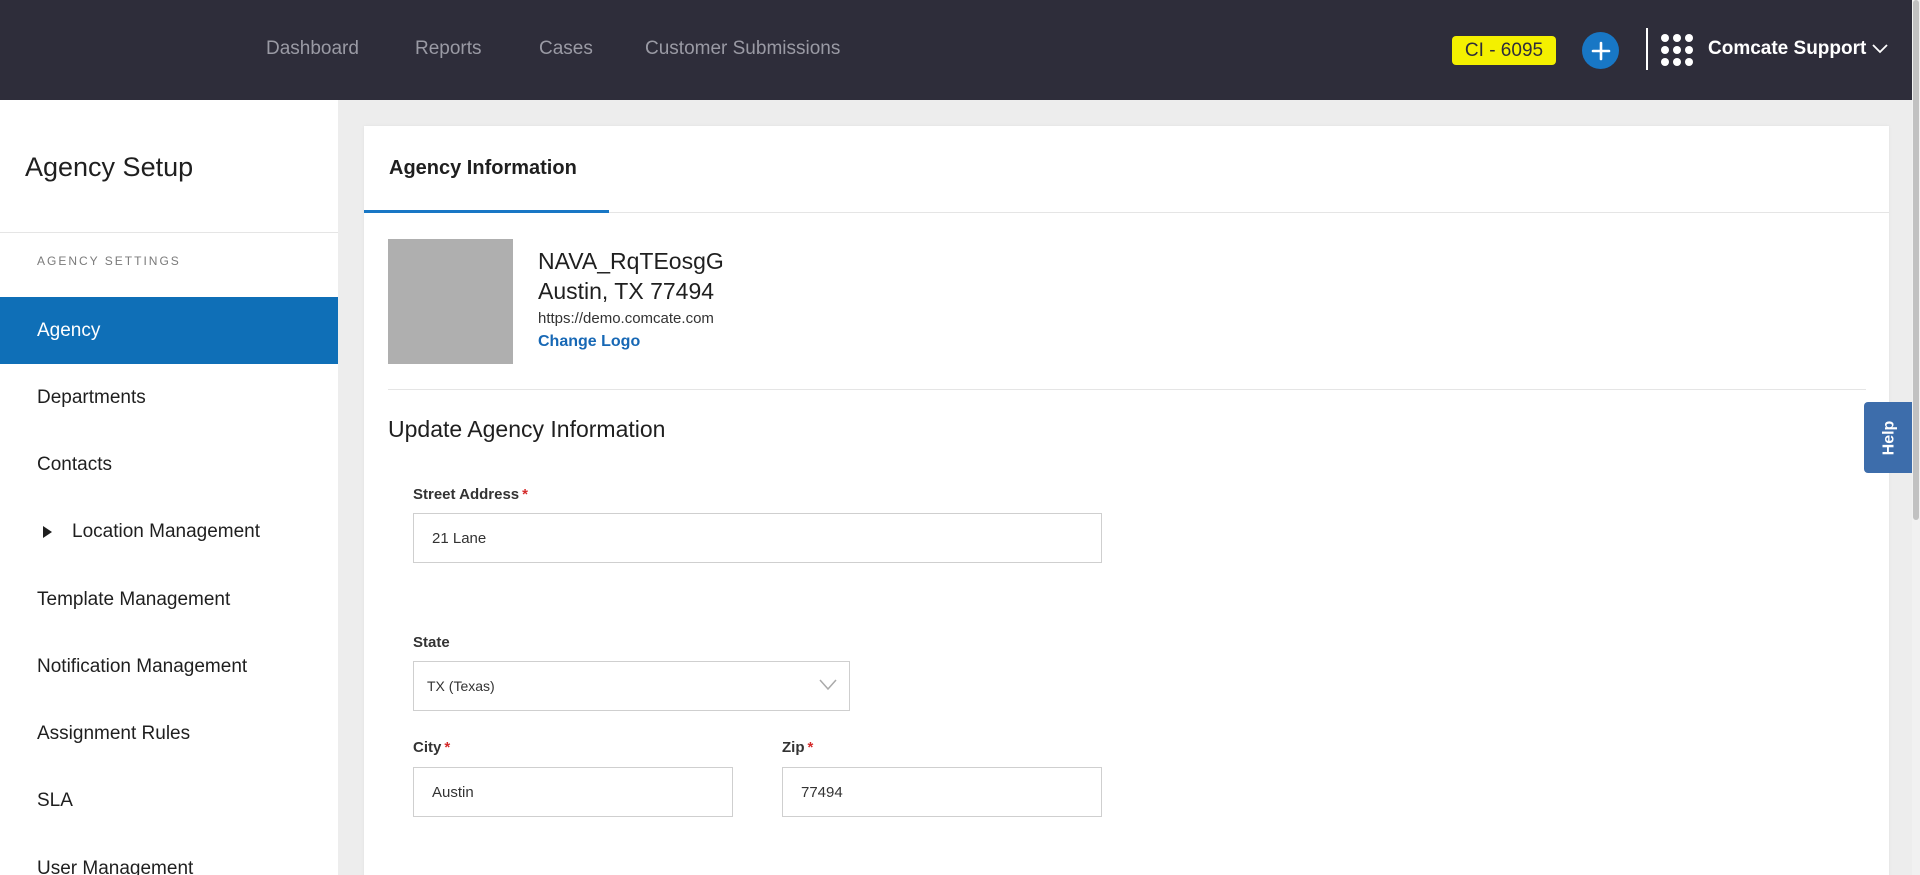  Describe the element at coordinates (631, 686) in the screenshot. I see `state-select: TX (Texas)` at that location.